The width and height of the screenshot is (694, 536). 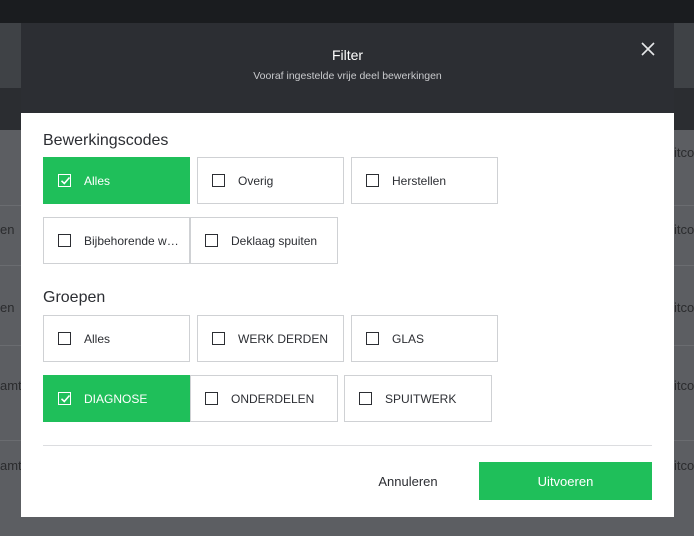 I want to click on close-icon, so click(x=648, y=49).